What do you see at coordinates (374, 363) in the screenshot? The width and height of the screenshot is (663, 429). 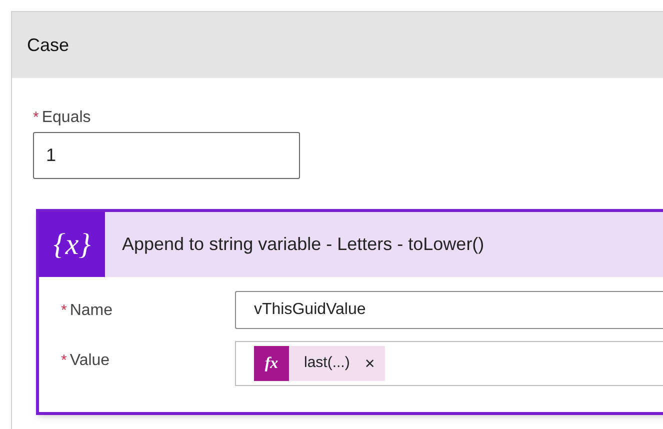 I see `remove-token-button: ×` at bounding box center [374, 363].